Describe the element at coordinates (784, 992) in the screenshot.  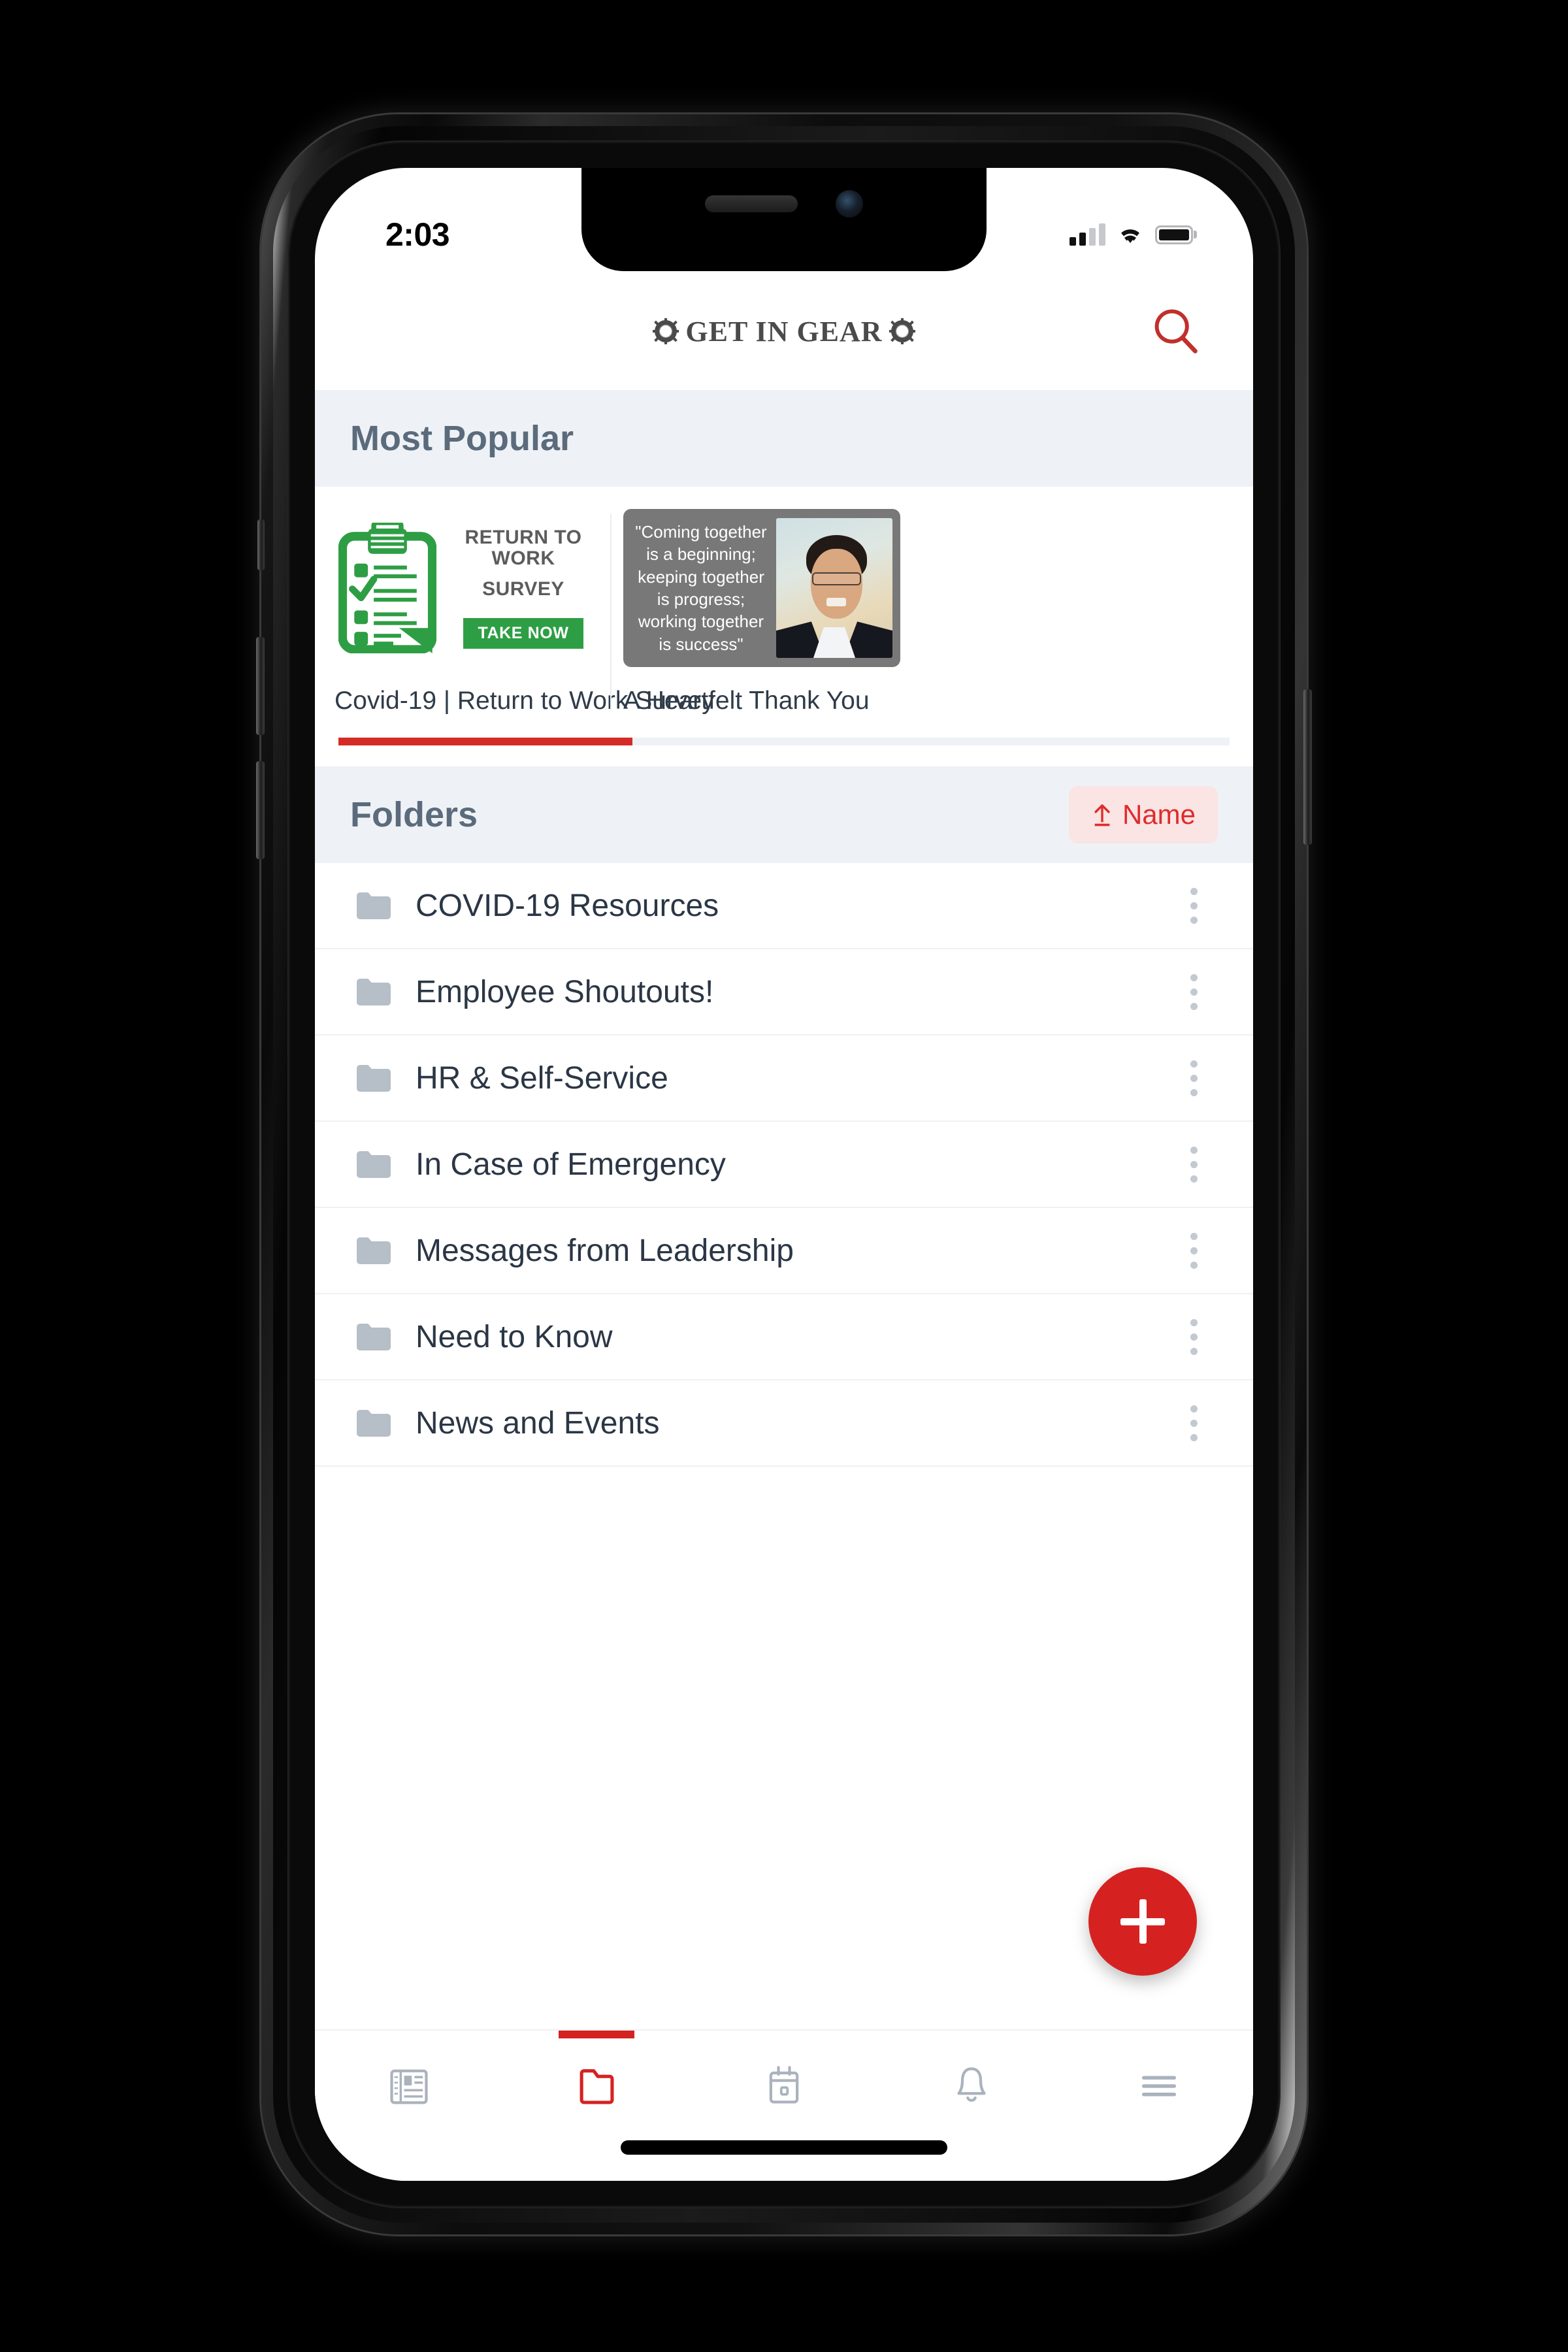
I see `folder-row: Employee Shoutouts!` at that location.